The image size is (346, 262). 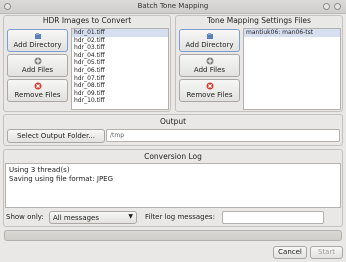 What do you see at coordinates (292, 69) in the screenshot?
I see `tm-files-list: mantiuk06: man06-tst` at bounding box center [292, 69].